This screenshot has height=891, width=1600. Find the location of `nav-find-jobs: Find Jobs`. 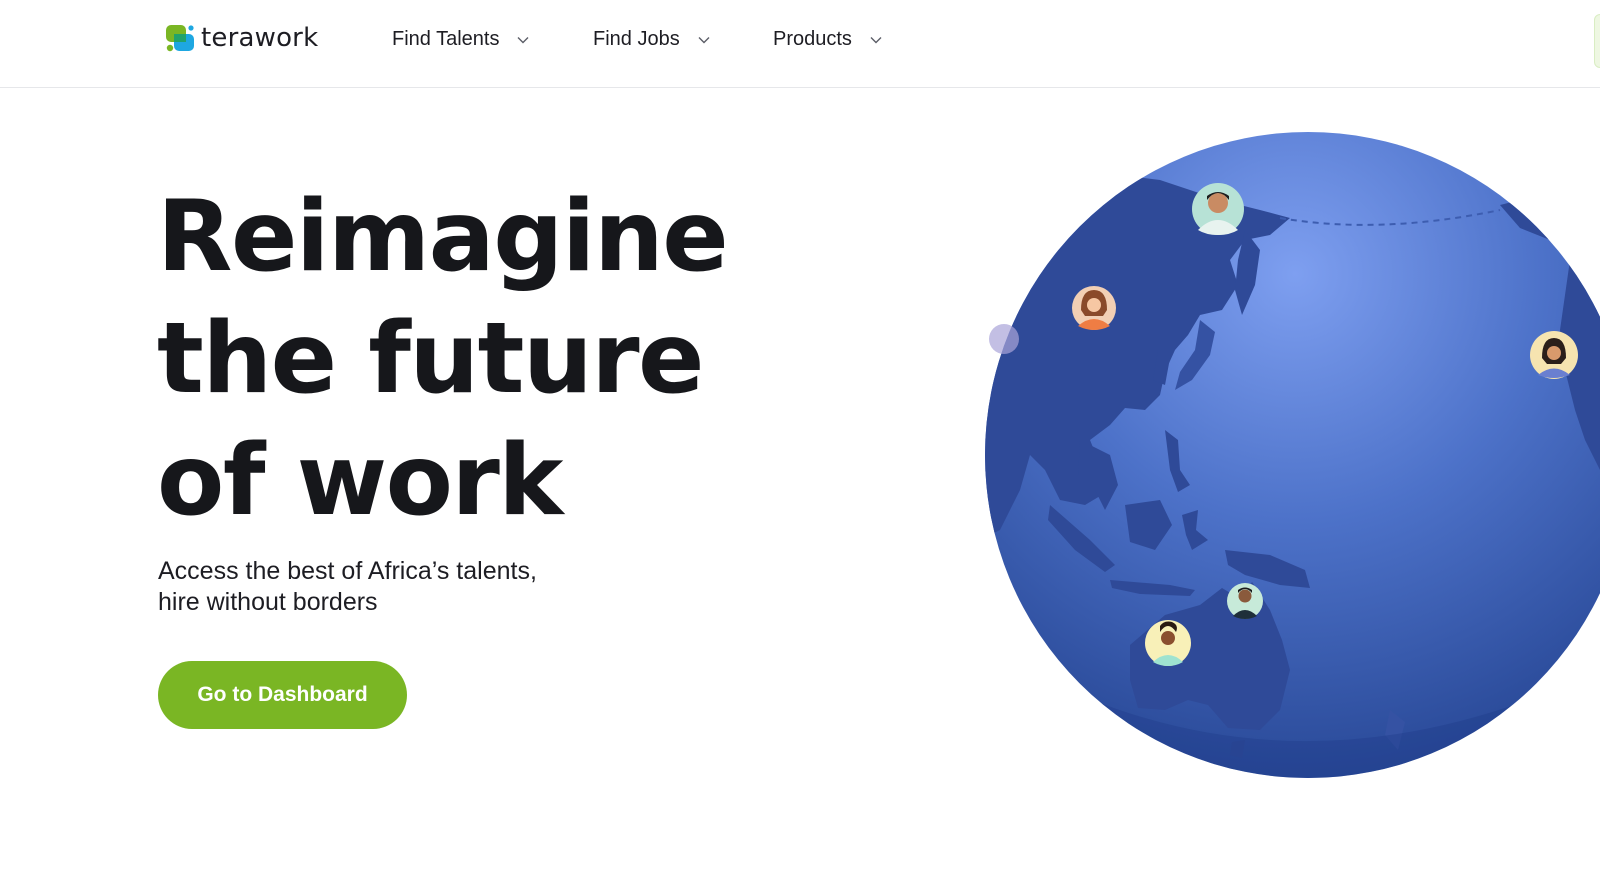

nav-find-jobs: Find Jobs is located at coordinates (651, 39).